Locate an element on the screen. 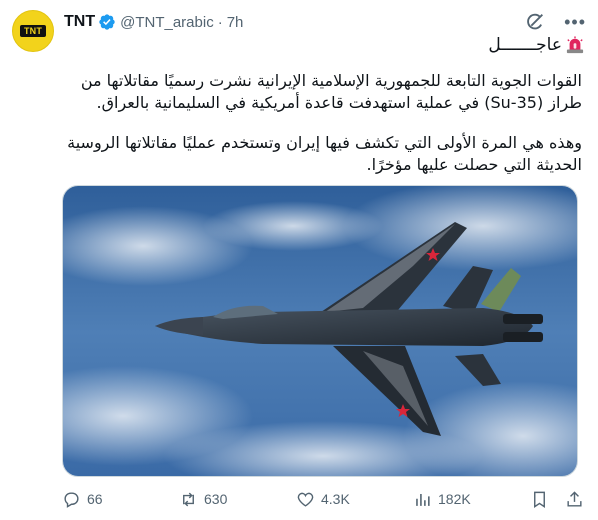  retweet-button: 630 is located at coordinates (237, 499).